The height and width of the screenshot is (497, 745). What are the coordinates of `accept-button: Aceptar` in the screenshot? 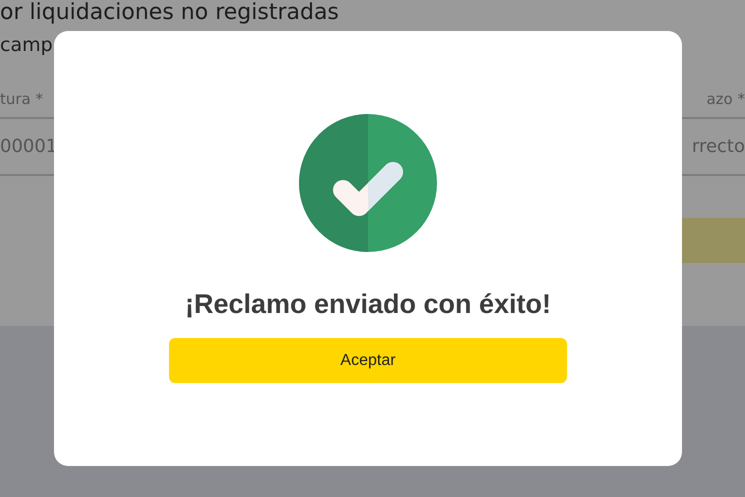 It's located at (368, 360).